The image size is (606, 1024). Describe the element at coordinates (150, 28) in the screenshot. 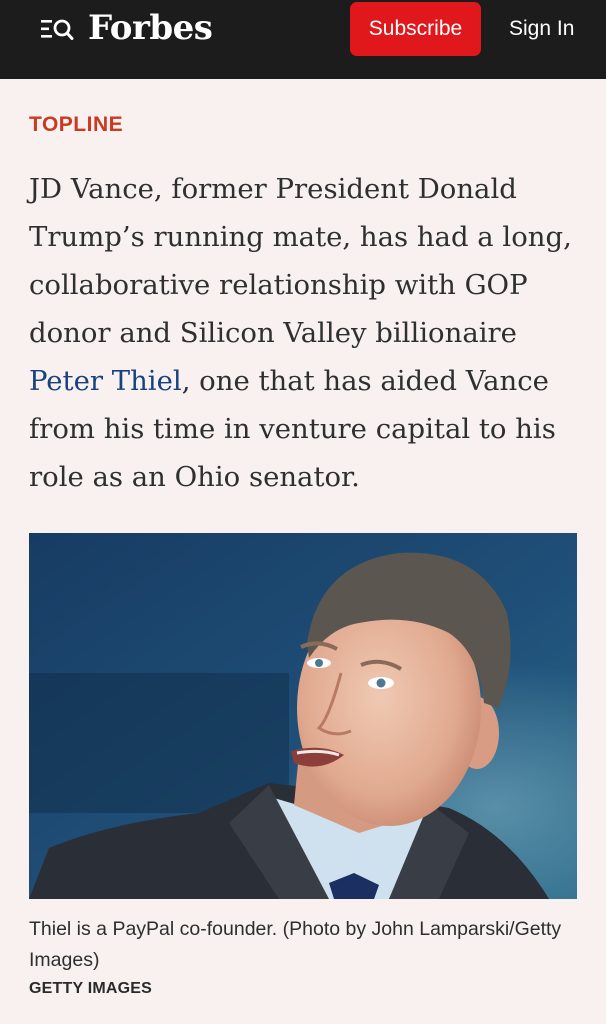

I see `forbes-logo: Forbes` at that location.